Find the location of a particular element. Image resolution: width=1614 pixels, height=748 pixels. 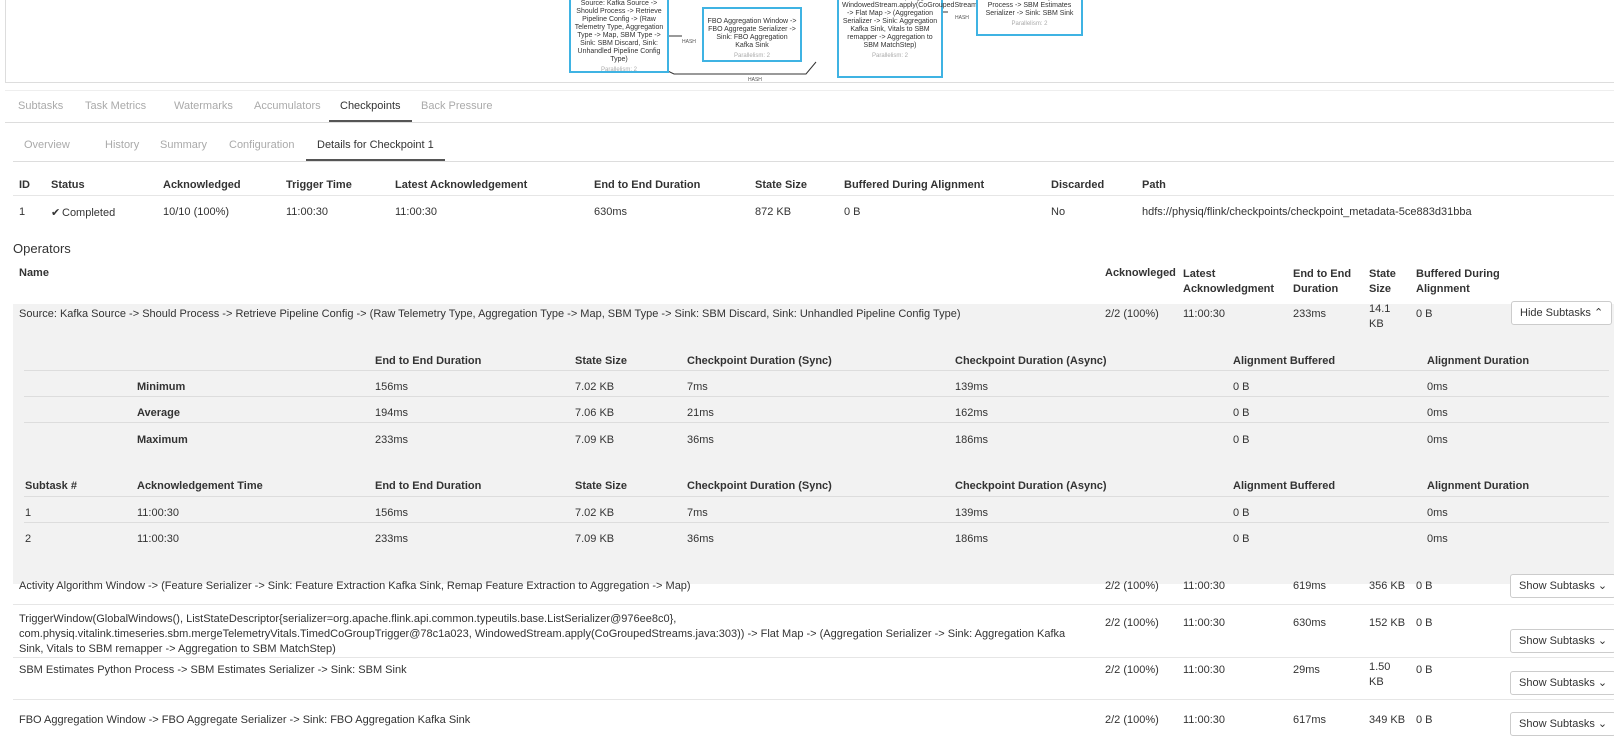

subtask-cell: 7ms is located at coordinates (697, 513).